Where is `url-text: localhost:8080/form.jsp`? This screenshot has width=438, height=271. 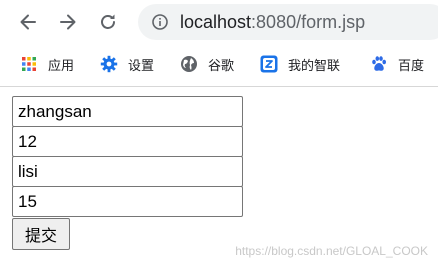
url-text: localhost:8080/form.jsp is located at coordinates (272, 22).